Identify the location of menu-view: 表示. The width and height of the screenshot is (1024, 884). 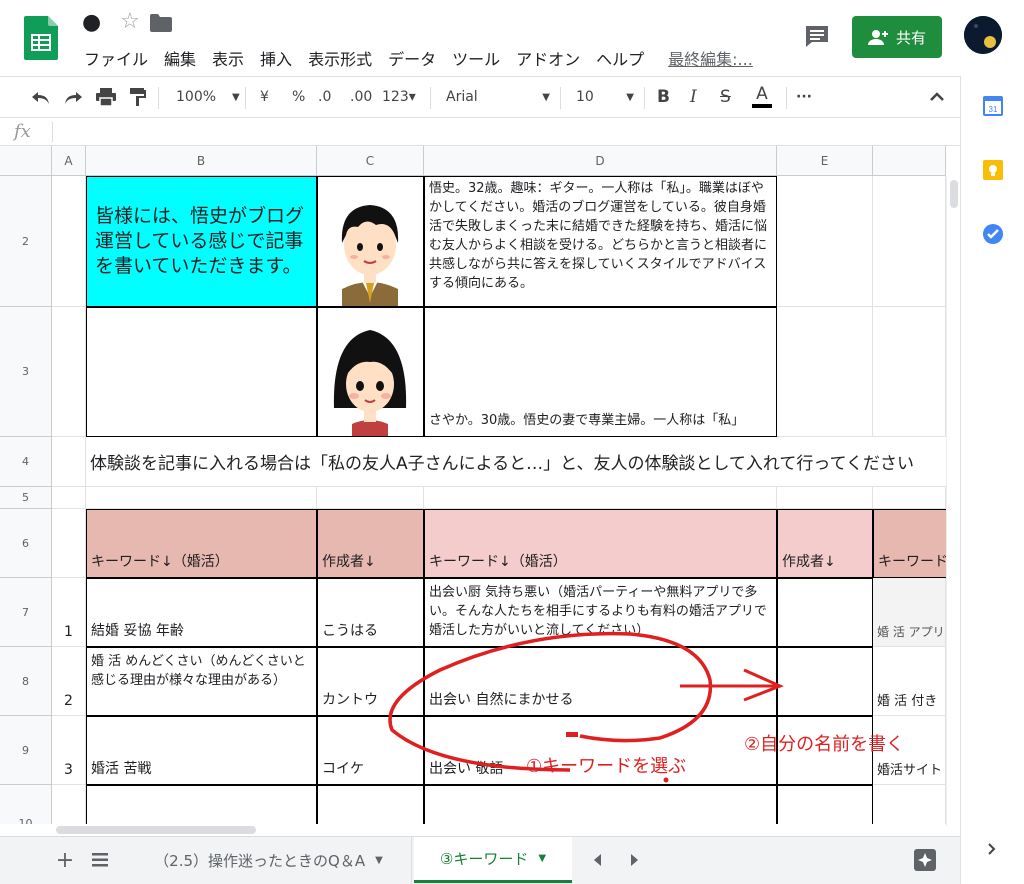
(228, 58).